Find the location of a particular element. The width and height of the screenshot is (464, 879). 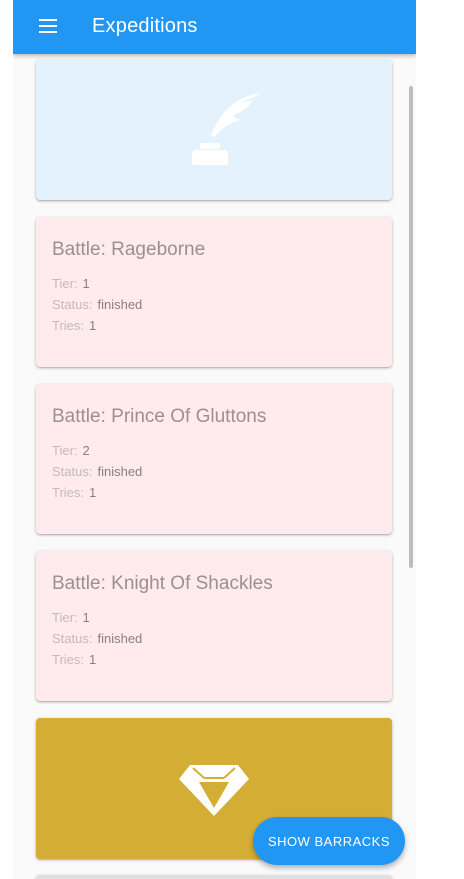

tier-value: 2 is located at coordinates (86, 450).